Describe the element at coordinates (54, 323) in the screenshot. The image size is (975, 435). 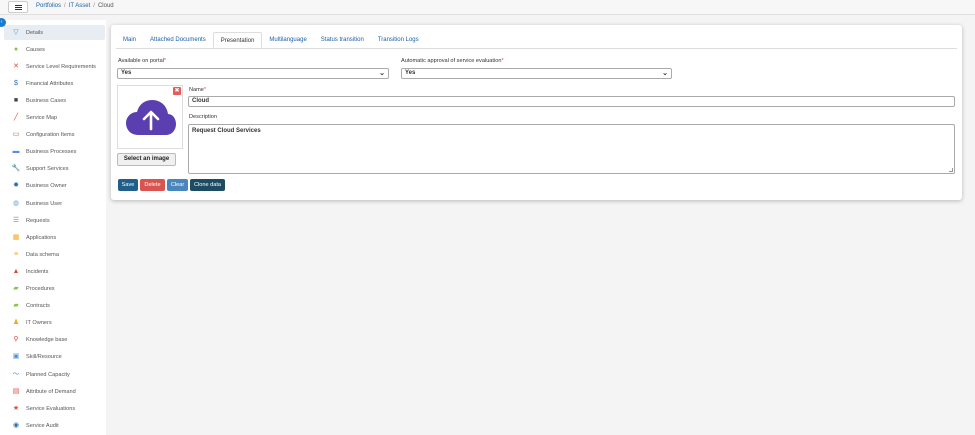
I see `sidebar-item-it-owners: ♟ IT Owners` at that location.